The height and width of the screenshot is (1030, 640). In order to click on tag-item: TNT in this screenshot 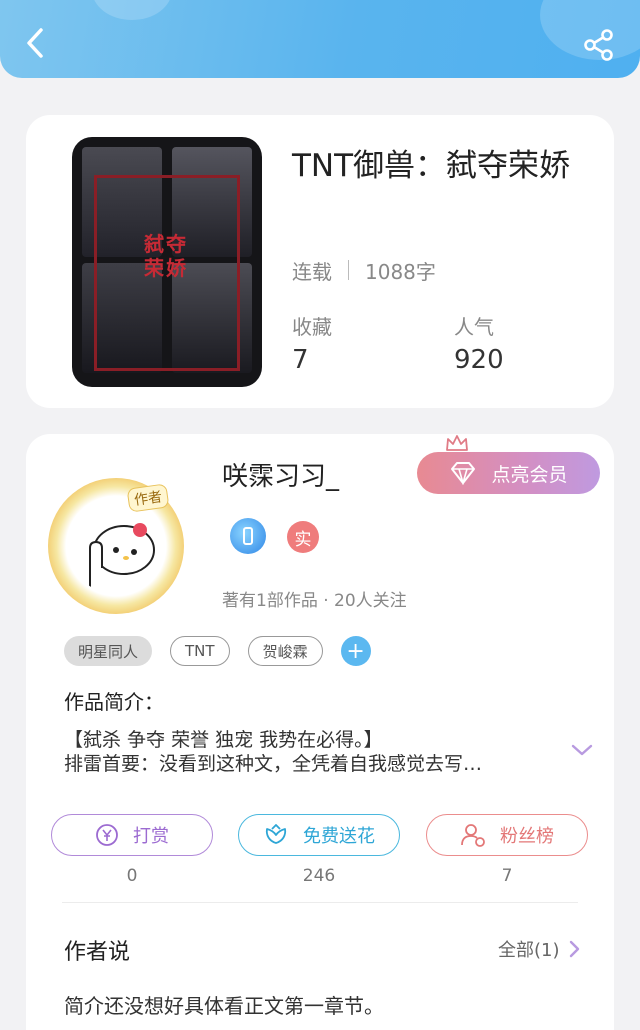, I will do `click(200, 651)`.